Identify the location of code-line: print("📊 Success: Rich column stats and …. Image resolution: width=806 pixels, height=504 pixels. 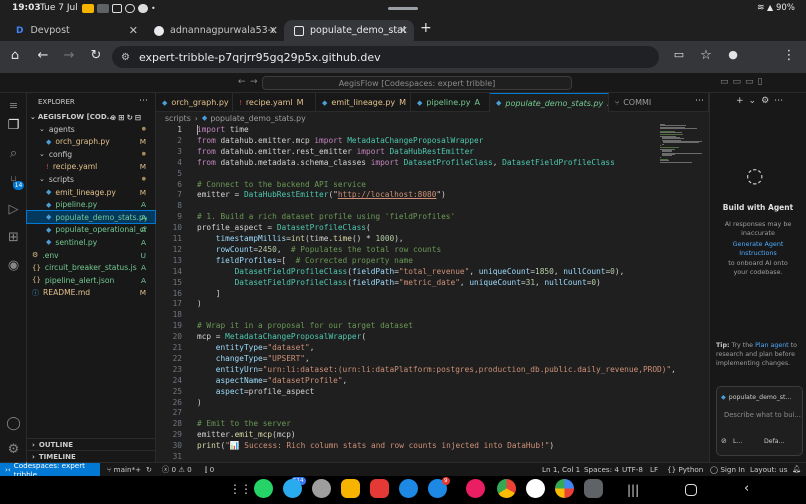
(375, 445).